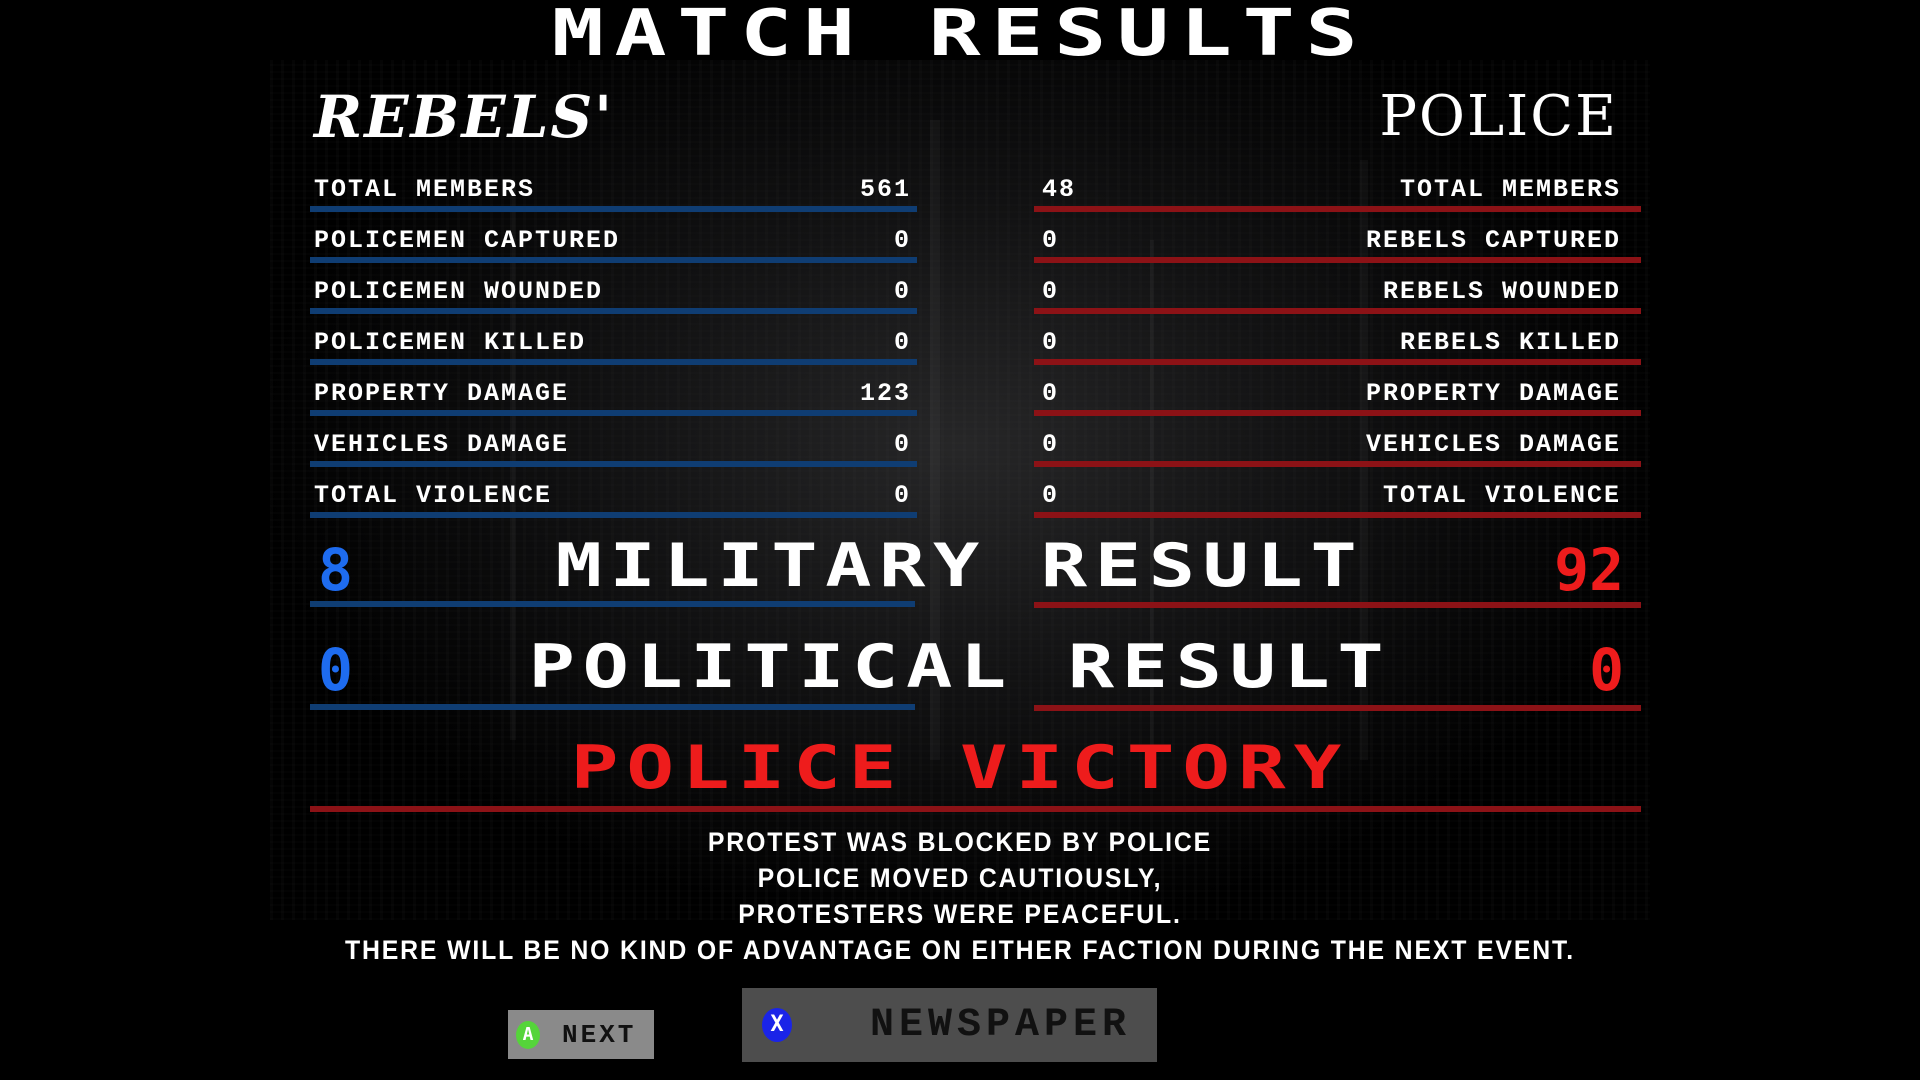 This screenshot has width=1920, height=1080. What do you see at coordinates (1337, 450) in the screenshot?
I see `stat-row: 0 VEHICLES DAMAGE` at bounding box center [1337, 450].